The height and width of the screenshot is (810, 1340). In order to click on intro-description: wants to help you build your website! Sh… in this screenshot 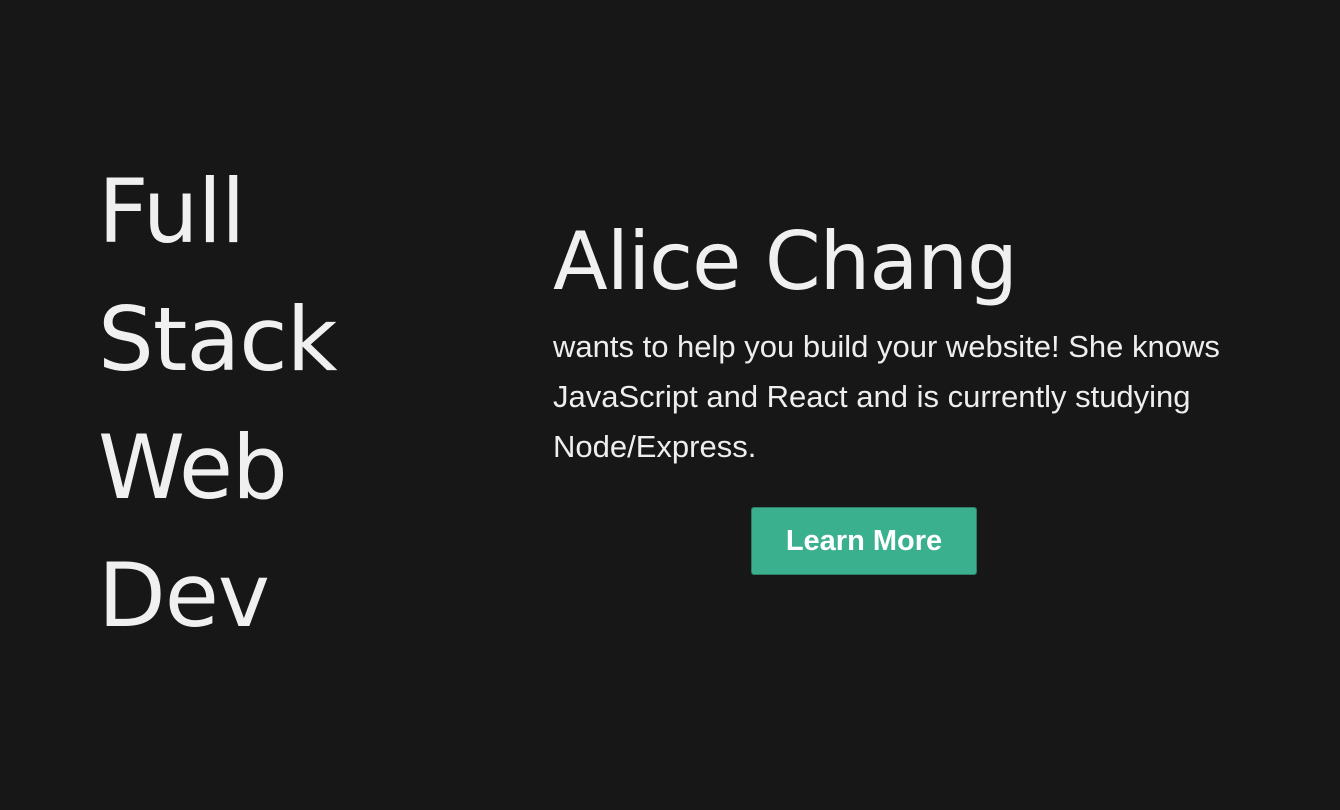, I will do `click(886, 396)`.